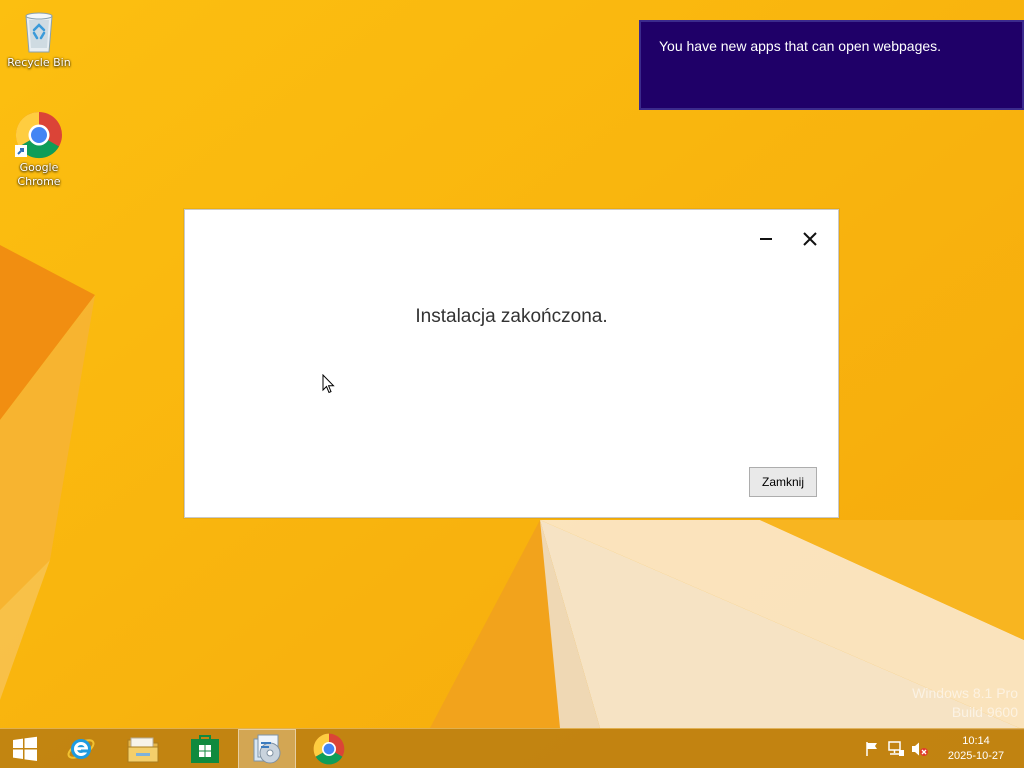 The image size is (1024, 768). I want to click on taskbar-chrome, so click(329, 748).